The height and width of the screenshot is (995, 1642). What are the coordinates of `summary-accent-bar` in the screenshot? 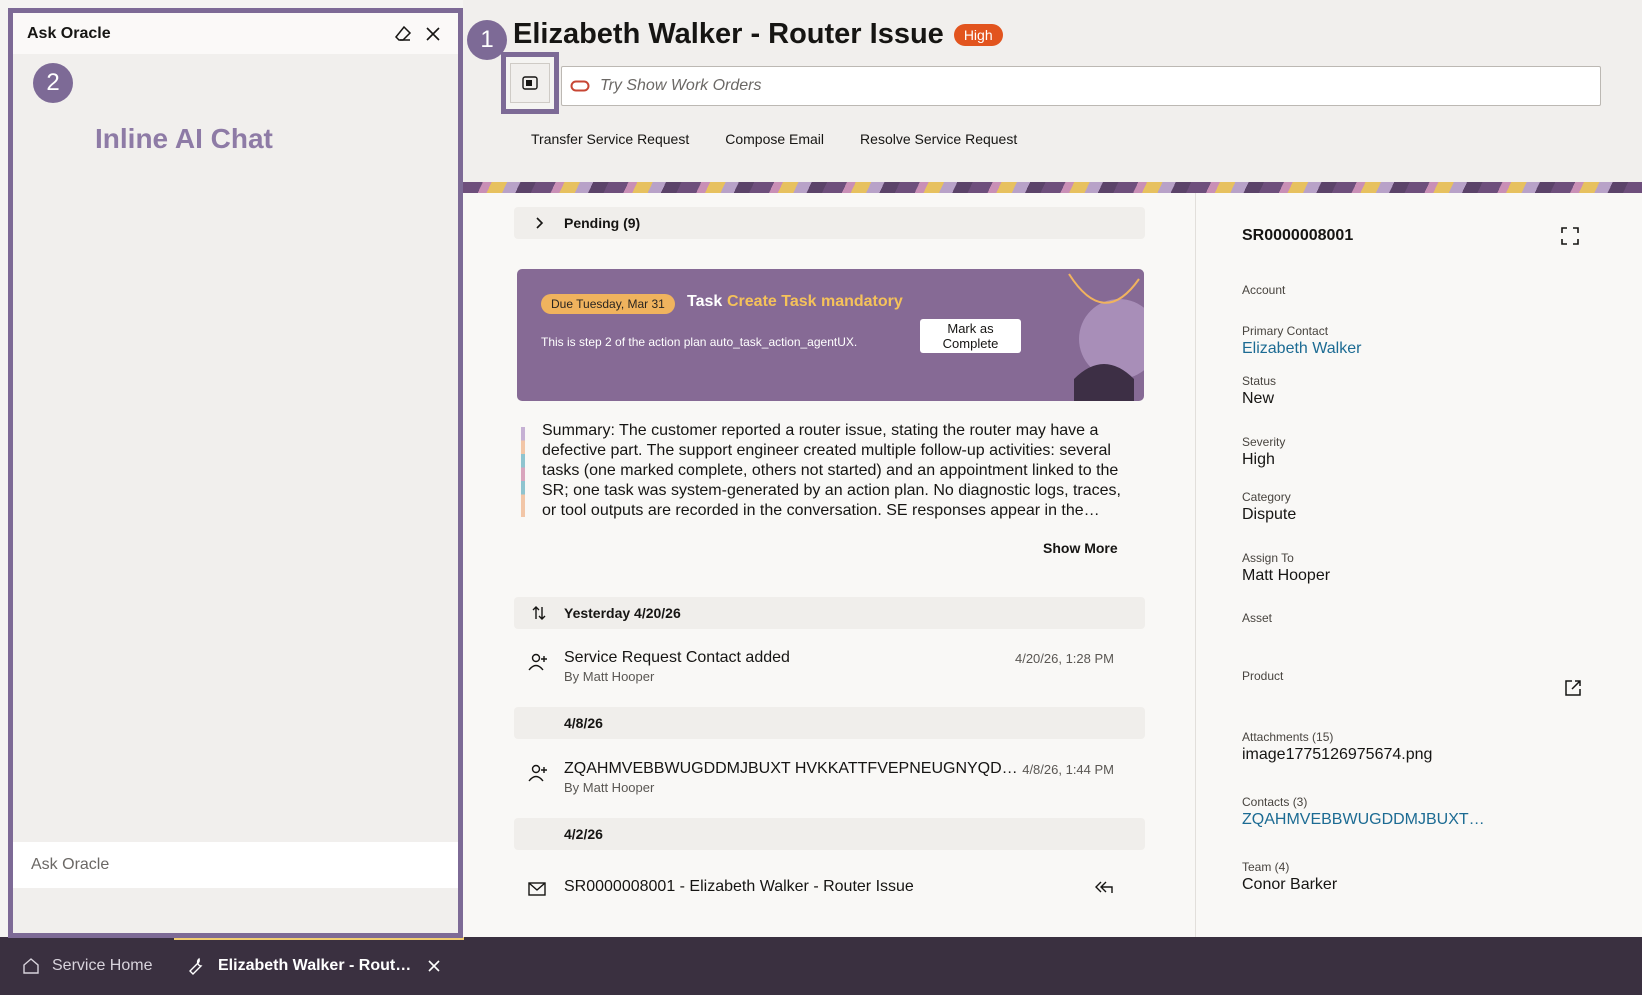 It's located at (523, 472).